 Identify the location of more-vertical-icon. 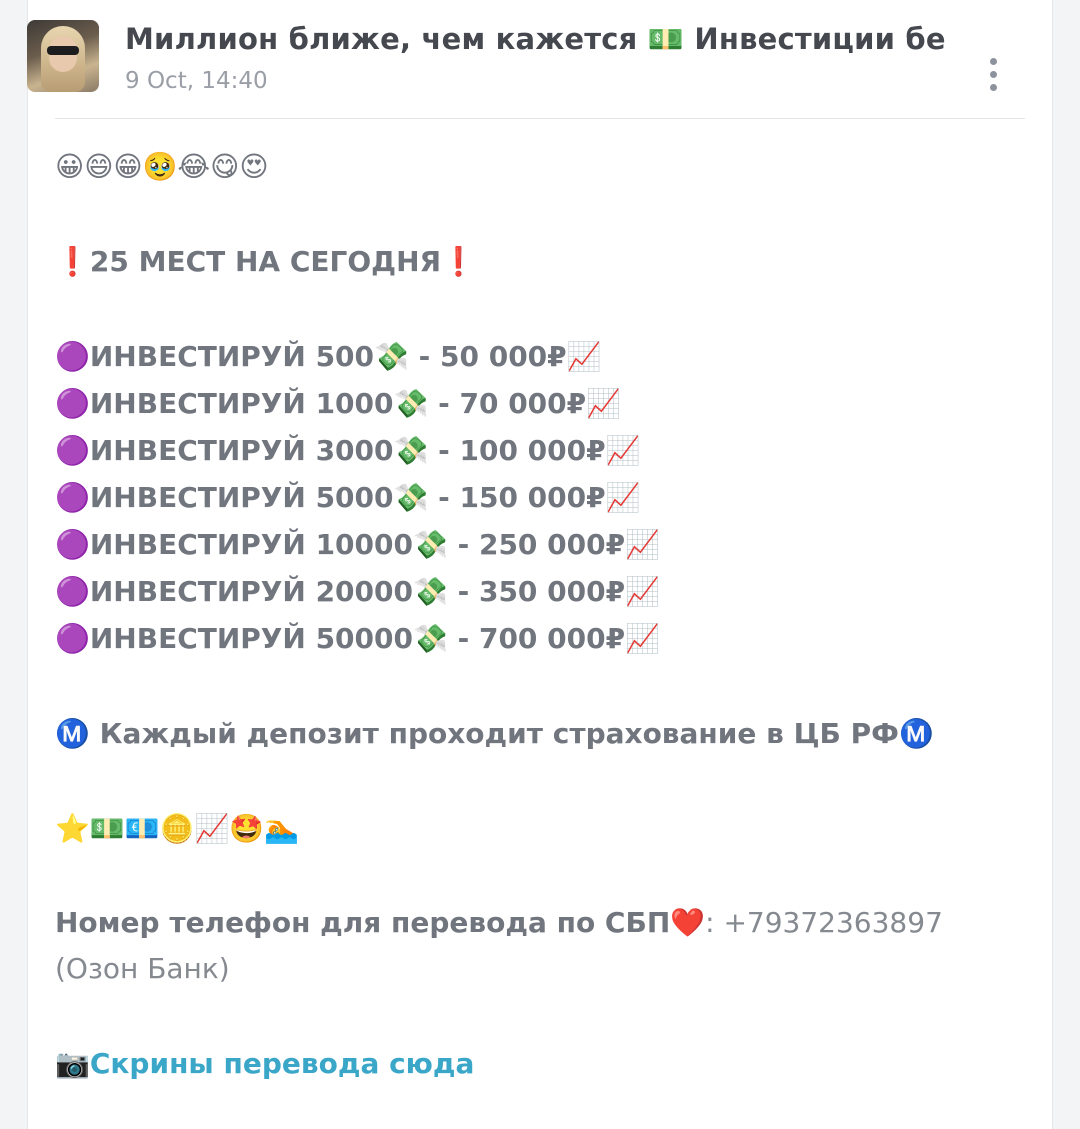
(993, 78).